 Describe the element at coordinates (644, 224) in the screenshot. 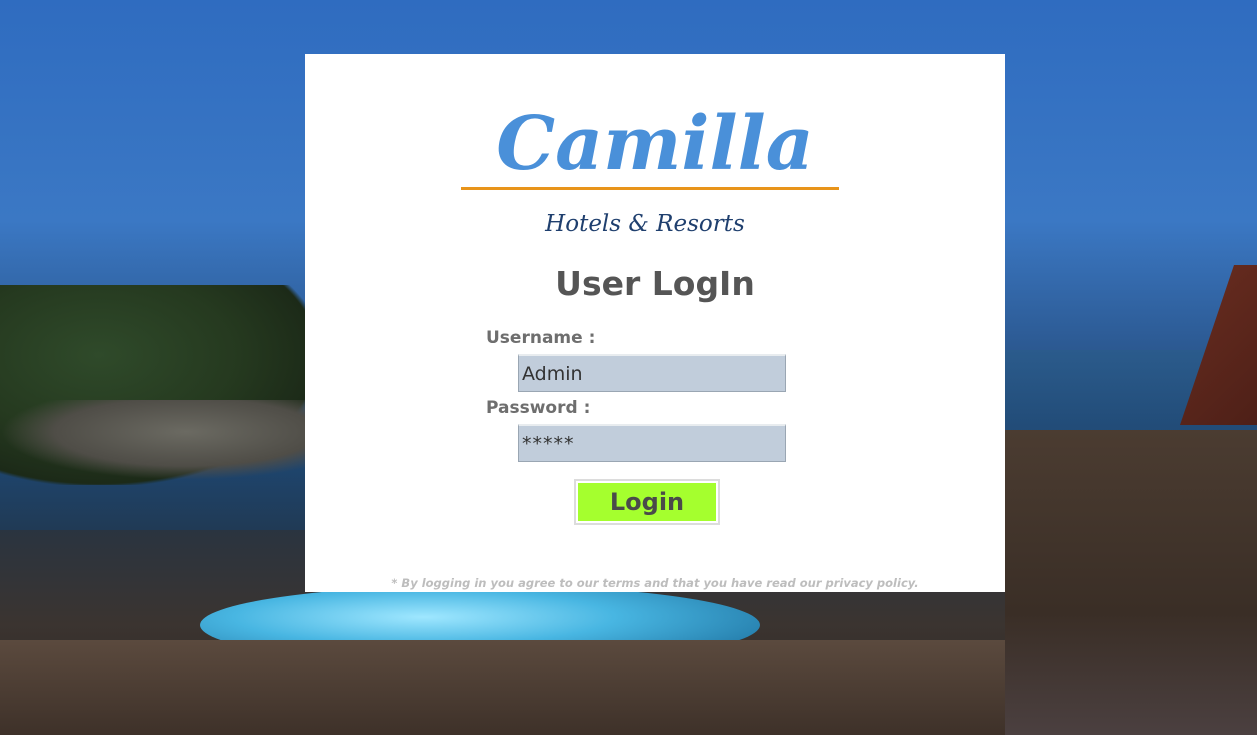

I see `brand-tagline-text: Hotels & Resorts` at that location.